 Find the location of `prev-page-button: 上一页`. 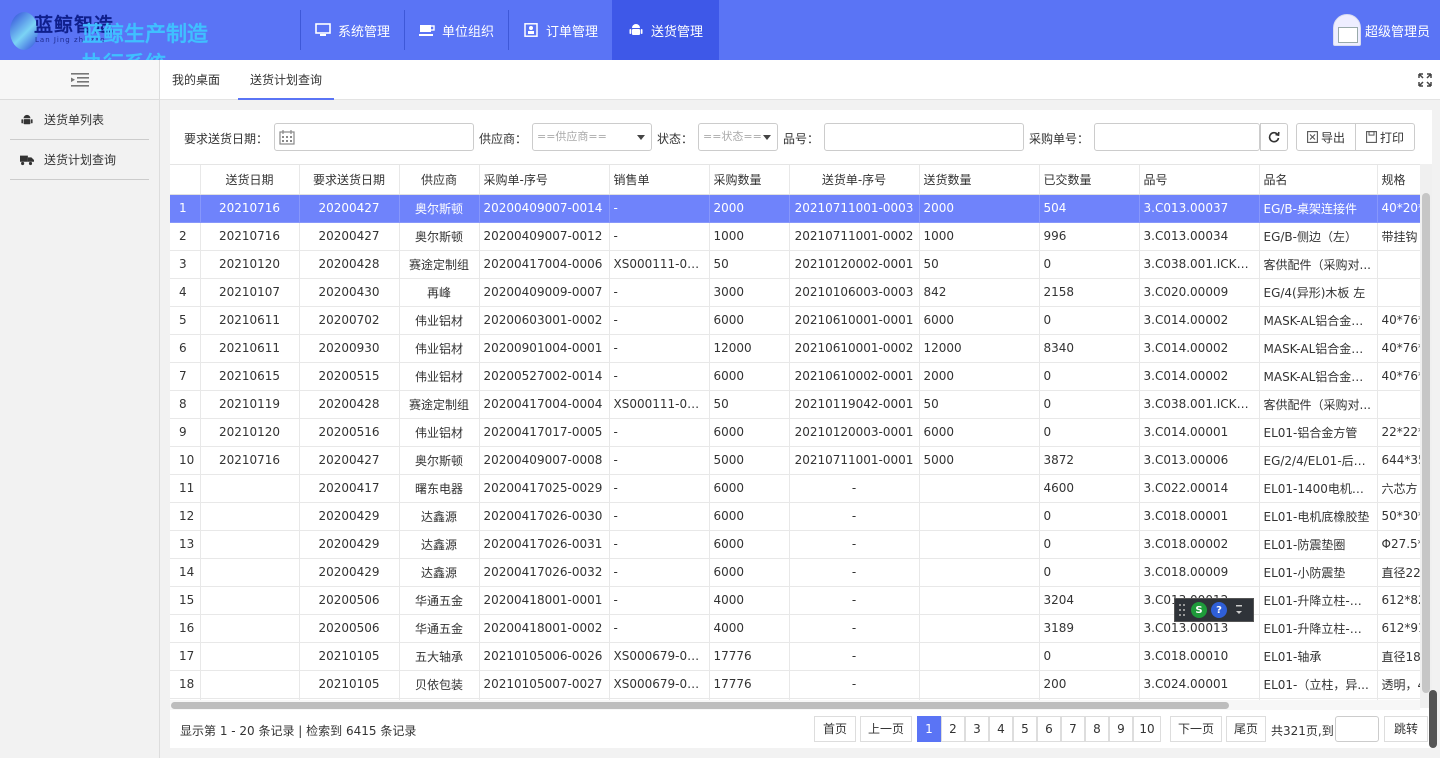

prev-page-button: 上一页 is located at coordinates (886, 729).